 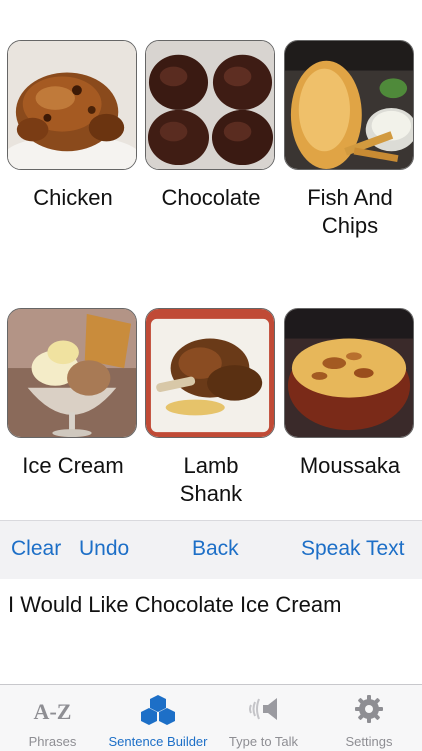 What do you see at coordinates (210, 105) in the screenshot?
I see `chocolate-truffles-image` at bounding box center [210, 105].